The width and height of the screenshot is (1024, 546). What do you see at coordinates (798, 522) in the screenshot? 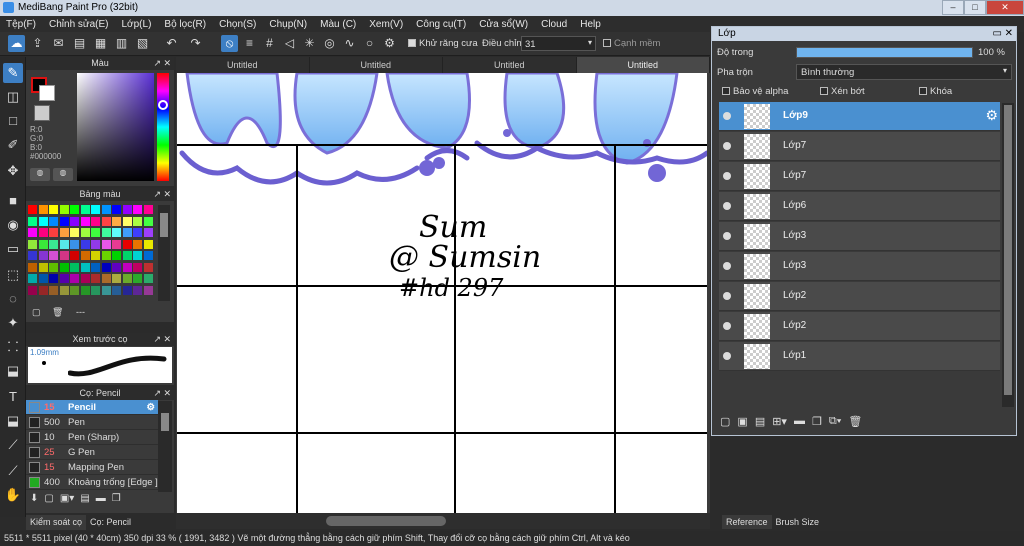
I see `tab-brush-size: Brush Size` at bounding box center [798, 522].